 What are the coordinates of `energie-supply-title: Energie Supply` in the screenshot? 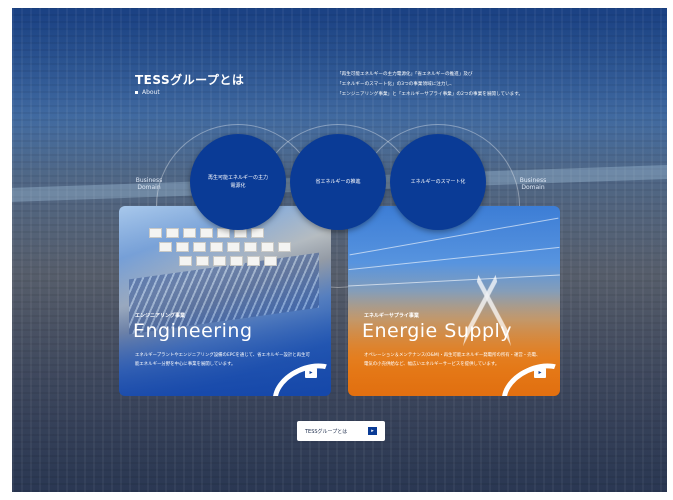 It's located at (437, 331).